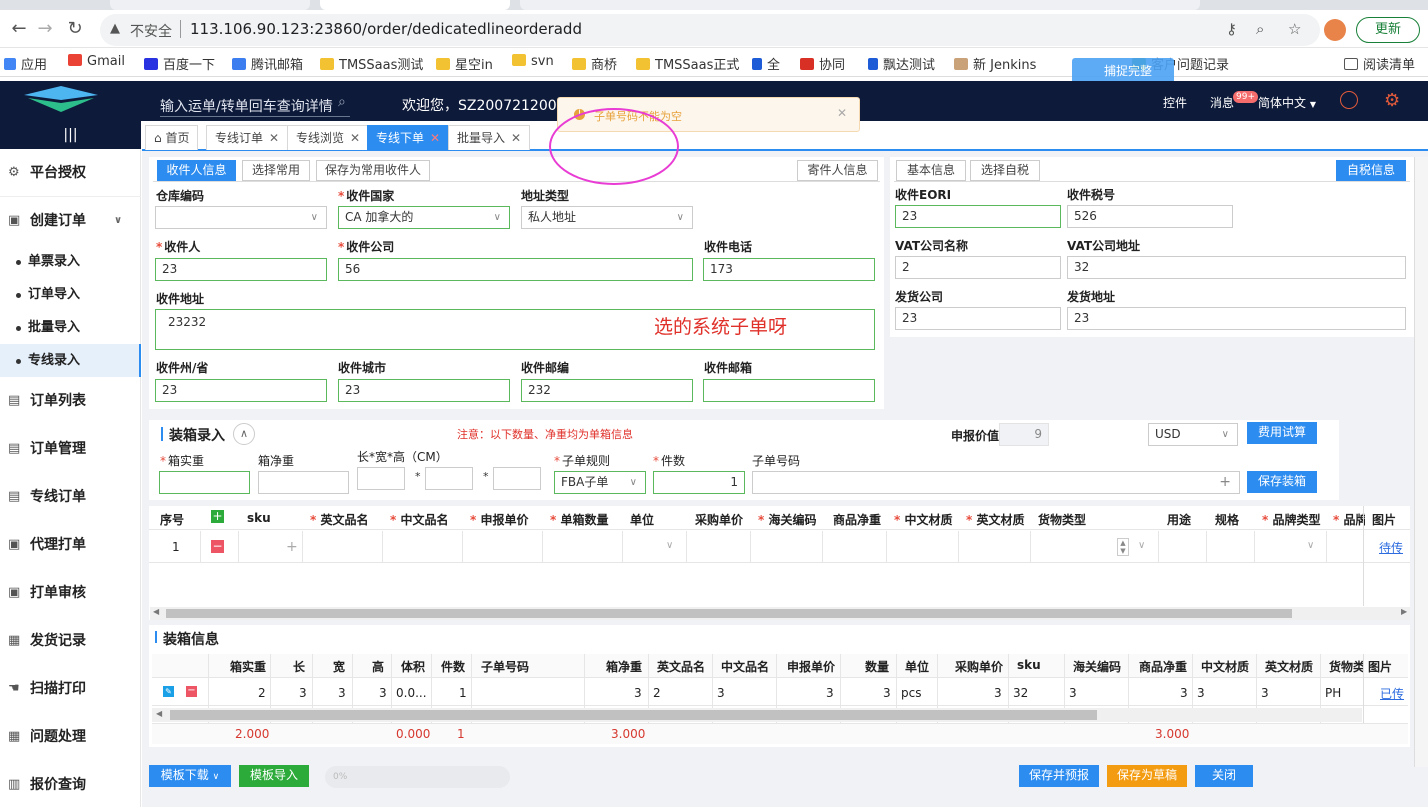  What do you see at coordinates (70, 545) in the screenshot?
I see `sidebar-item-agent-print: ▣ 代理打单` at bounding box center [70, 545].